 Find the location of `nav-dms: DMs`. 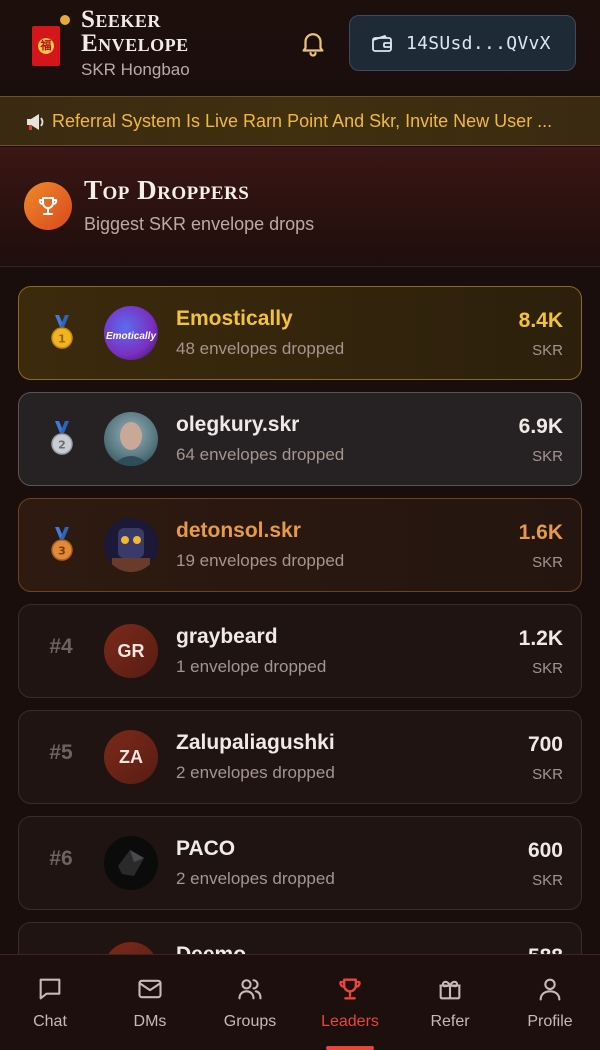

nav-dms: DMs is located at coordinates (150, 1002).